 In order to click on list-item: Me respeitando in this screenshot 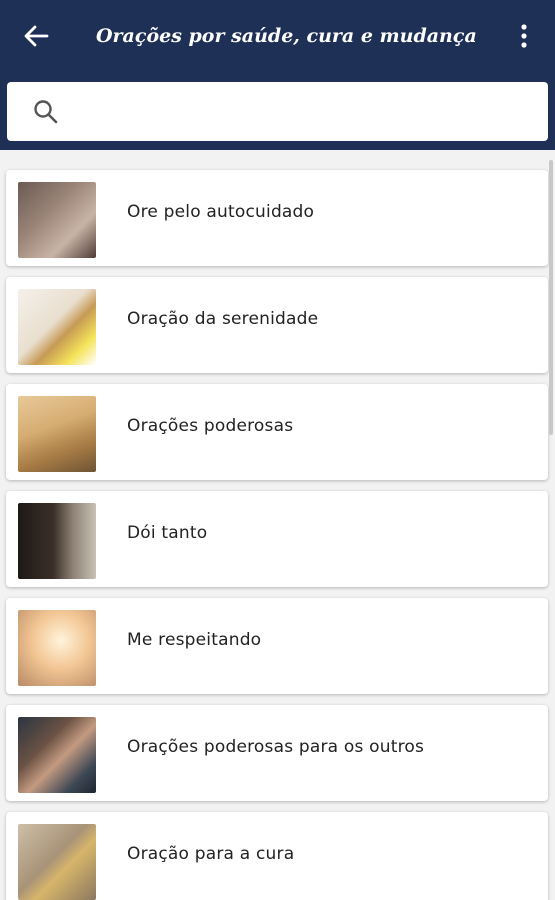, I will do `click(277, 646)`.